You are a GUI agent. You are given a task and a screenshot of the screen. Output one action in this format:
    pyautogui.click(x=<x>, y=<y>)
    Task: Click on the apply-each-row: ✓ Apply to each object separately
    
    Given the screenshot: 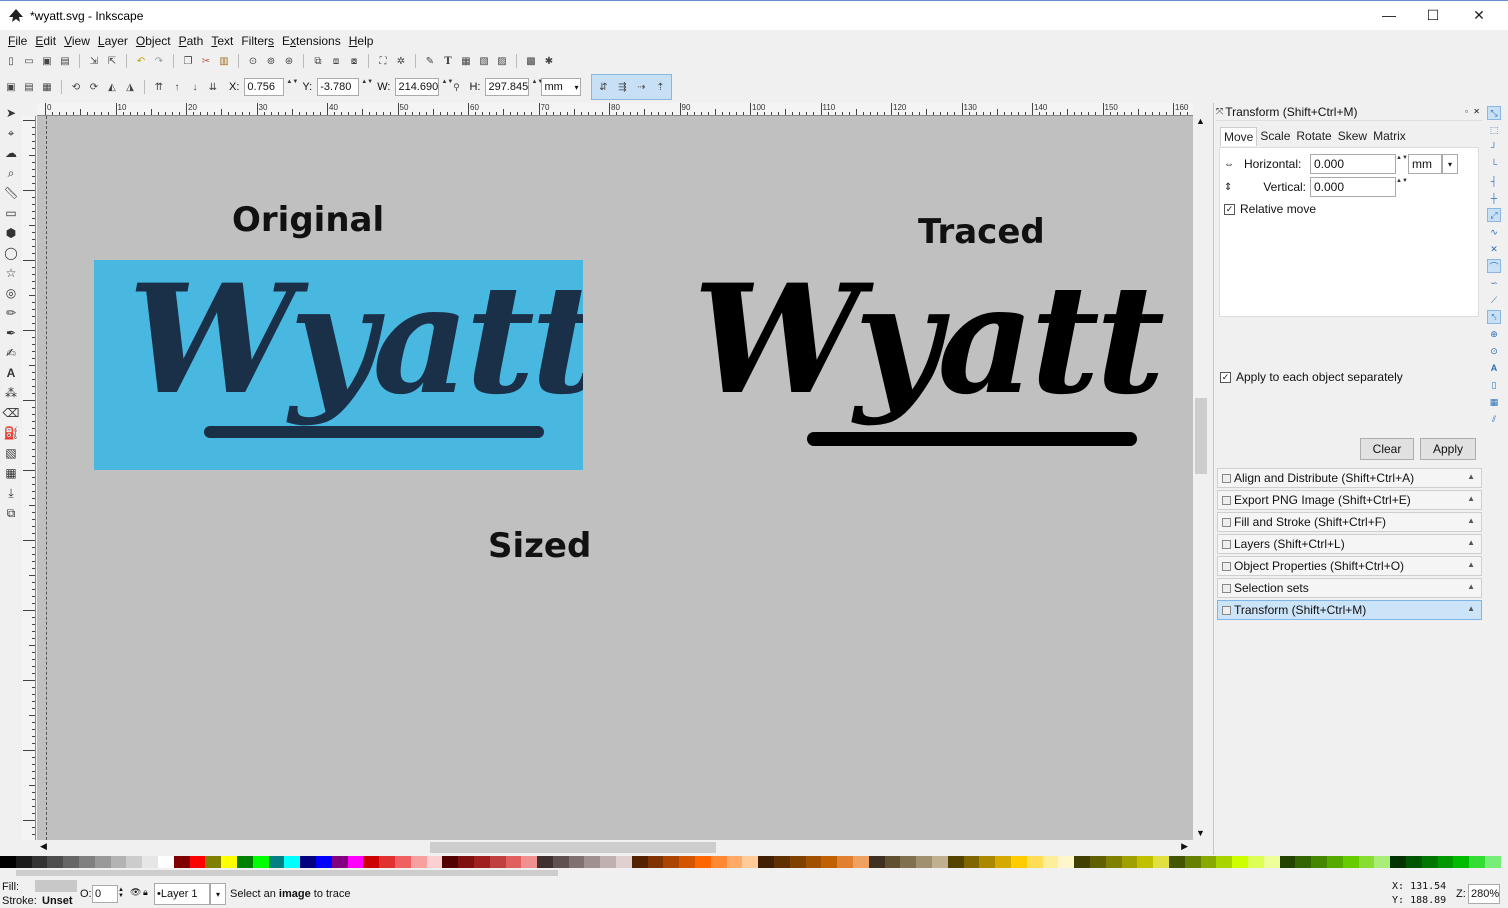 What is the action you would take?
    pyautogui.click(x=1311, y=377)
    